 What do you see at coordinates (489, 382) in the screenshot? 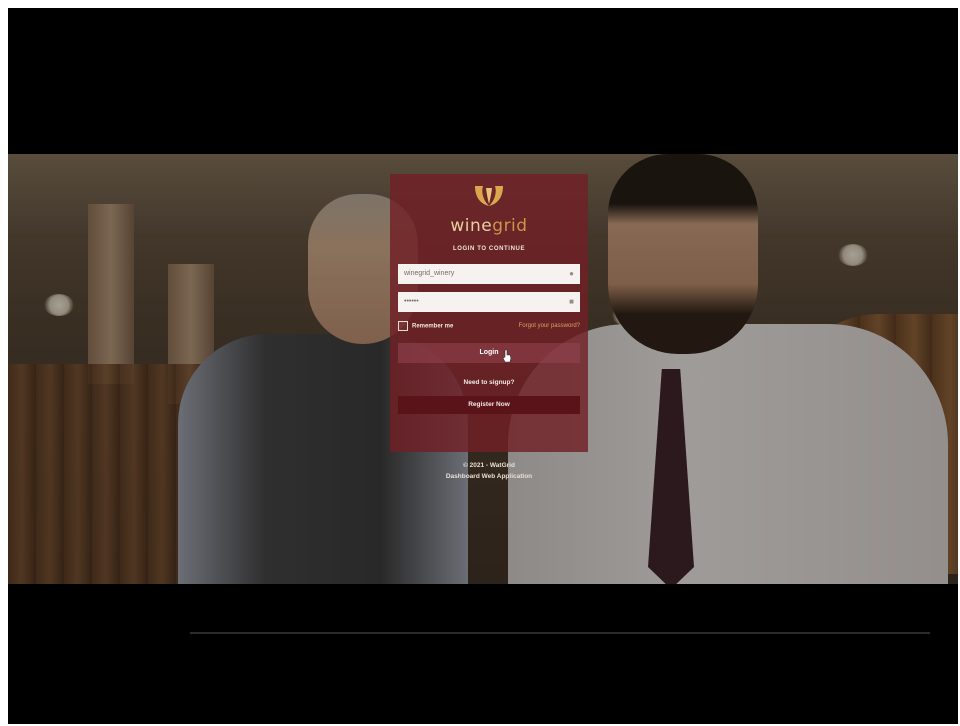
I see `signup-prompt: Need to signup?` at bounding box center [489, 382].